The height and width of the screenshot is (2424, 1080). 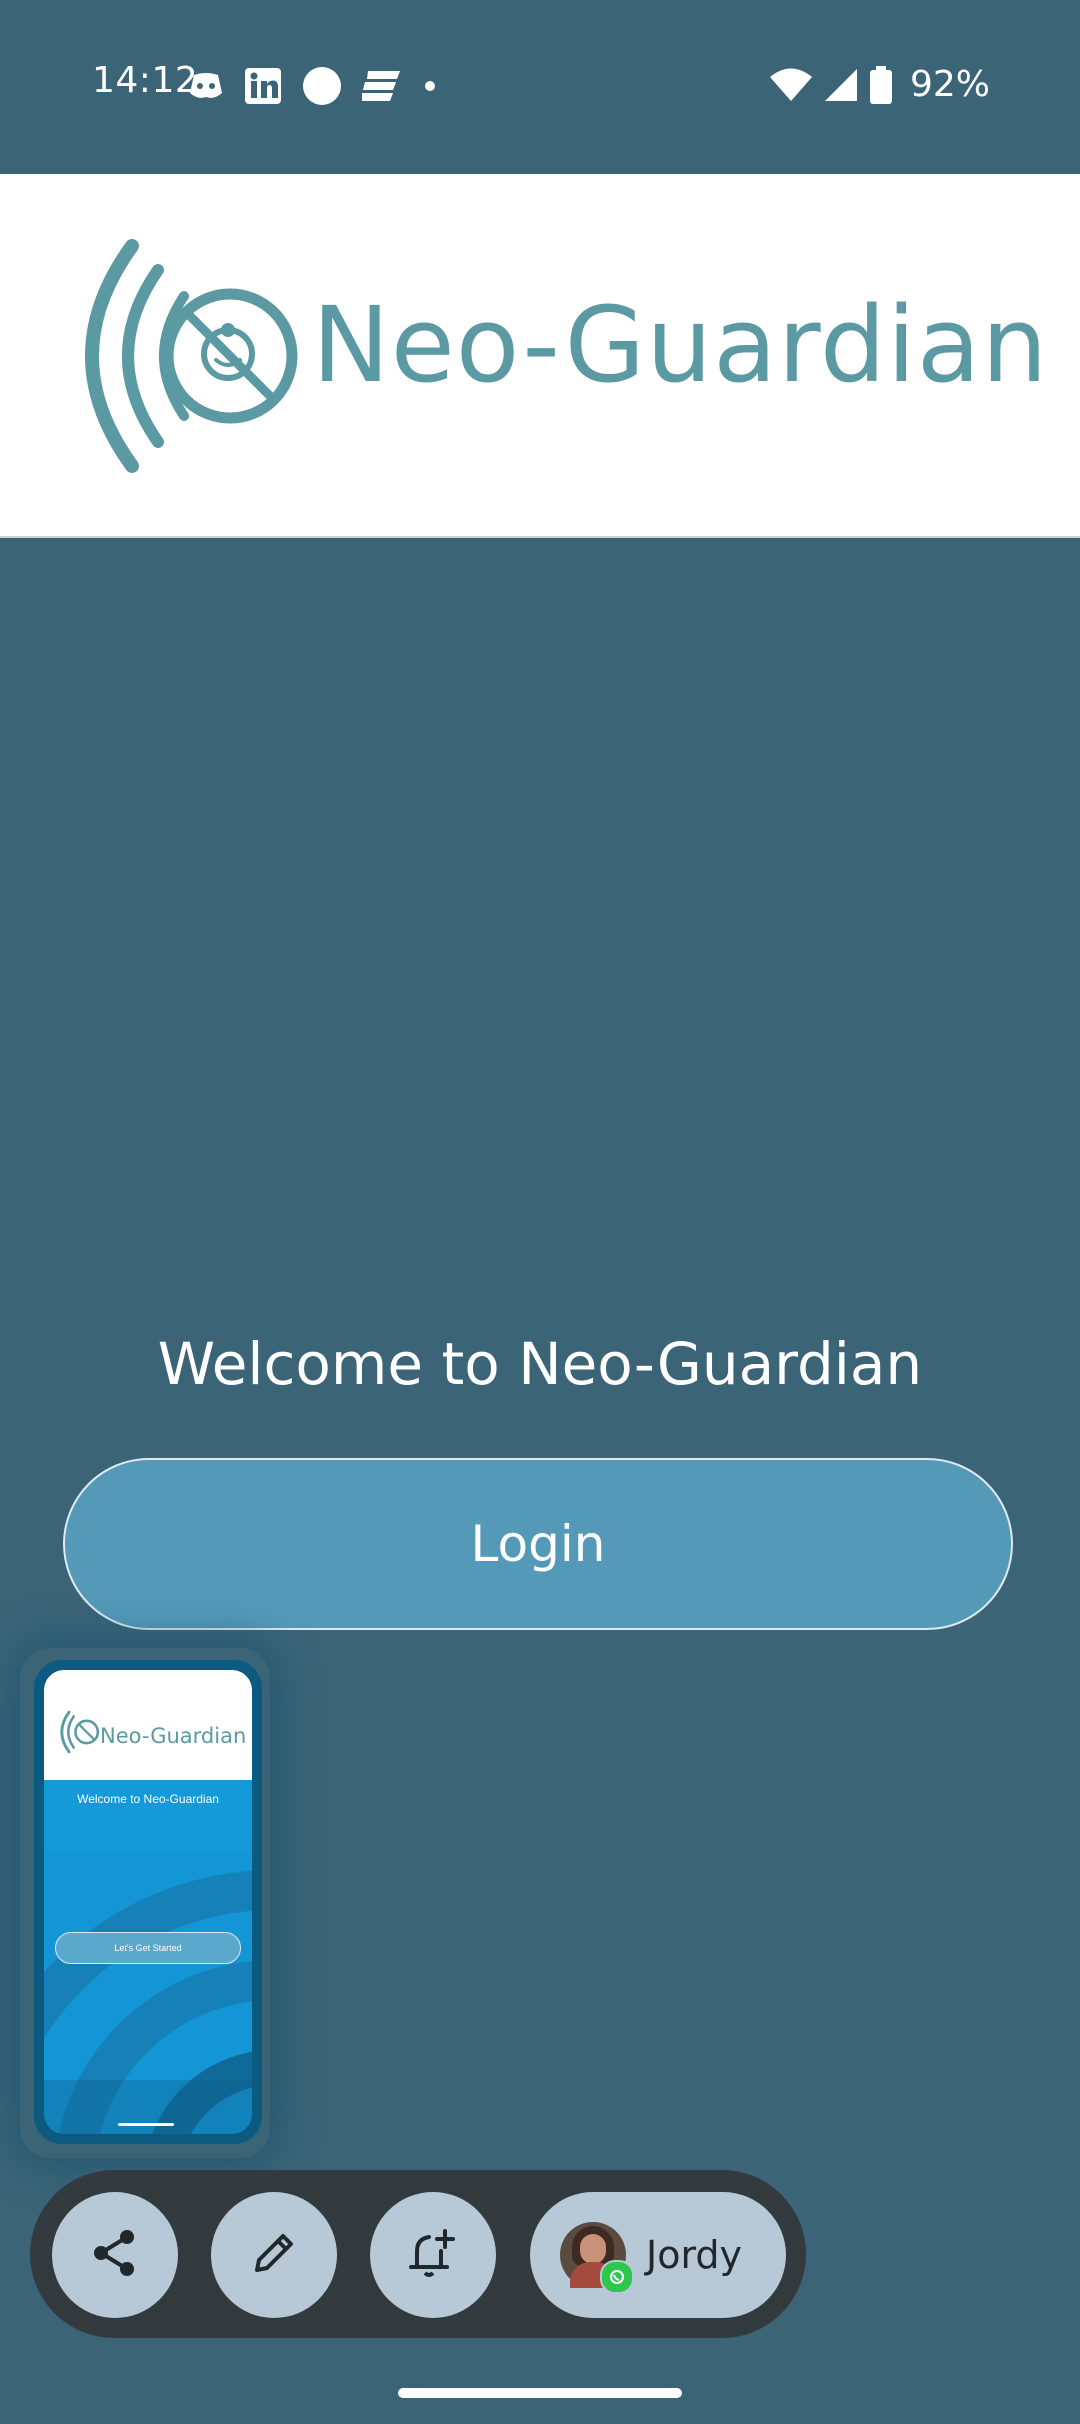 I want to click on login-button: Login, so click(x=538, y=1544).